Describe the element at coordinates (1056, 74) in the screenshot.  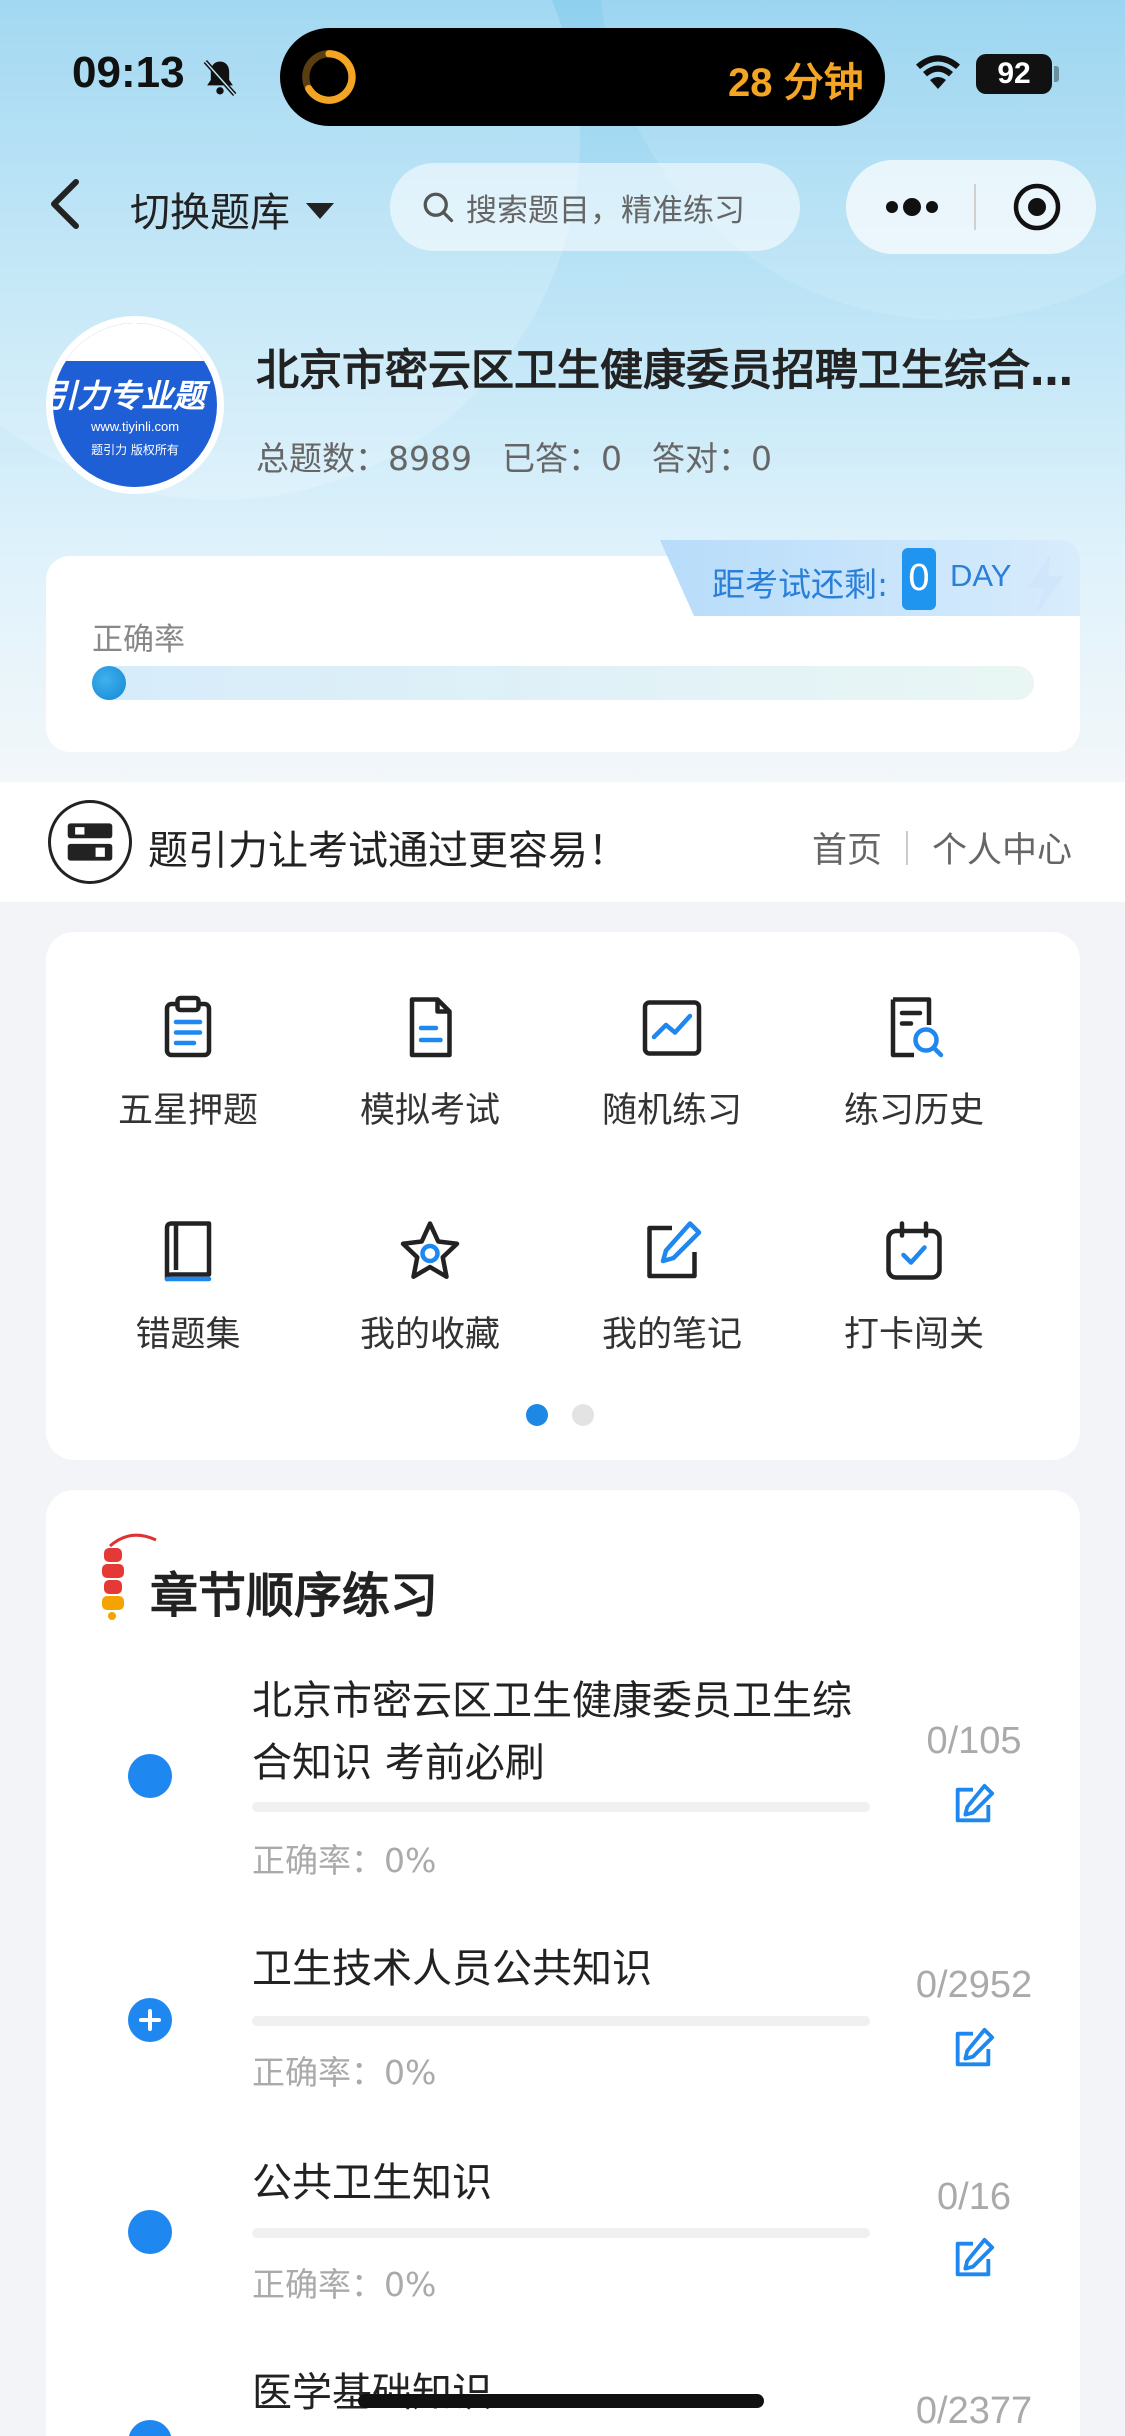
I see `battery-nub` at that location.